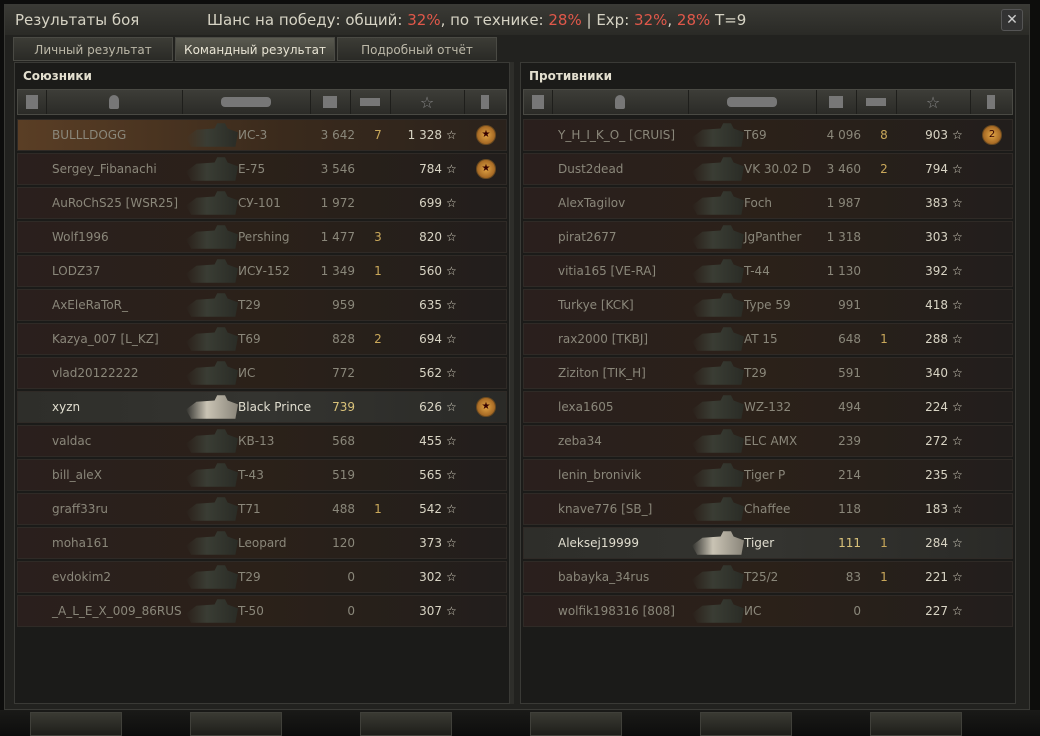  I want to click on player-name: vlad20122222, so click(95, 373).